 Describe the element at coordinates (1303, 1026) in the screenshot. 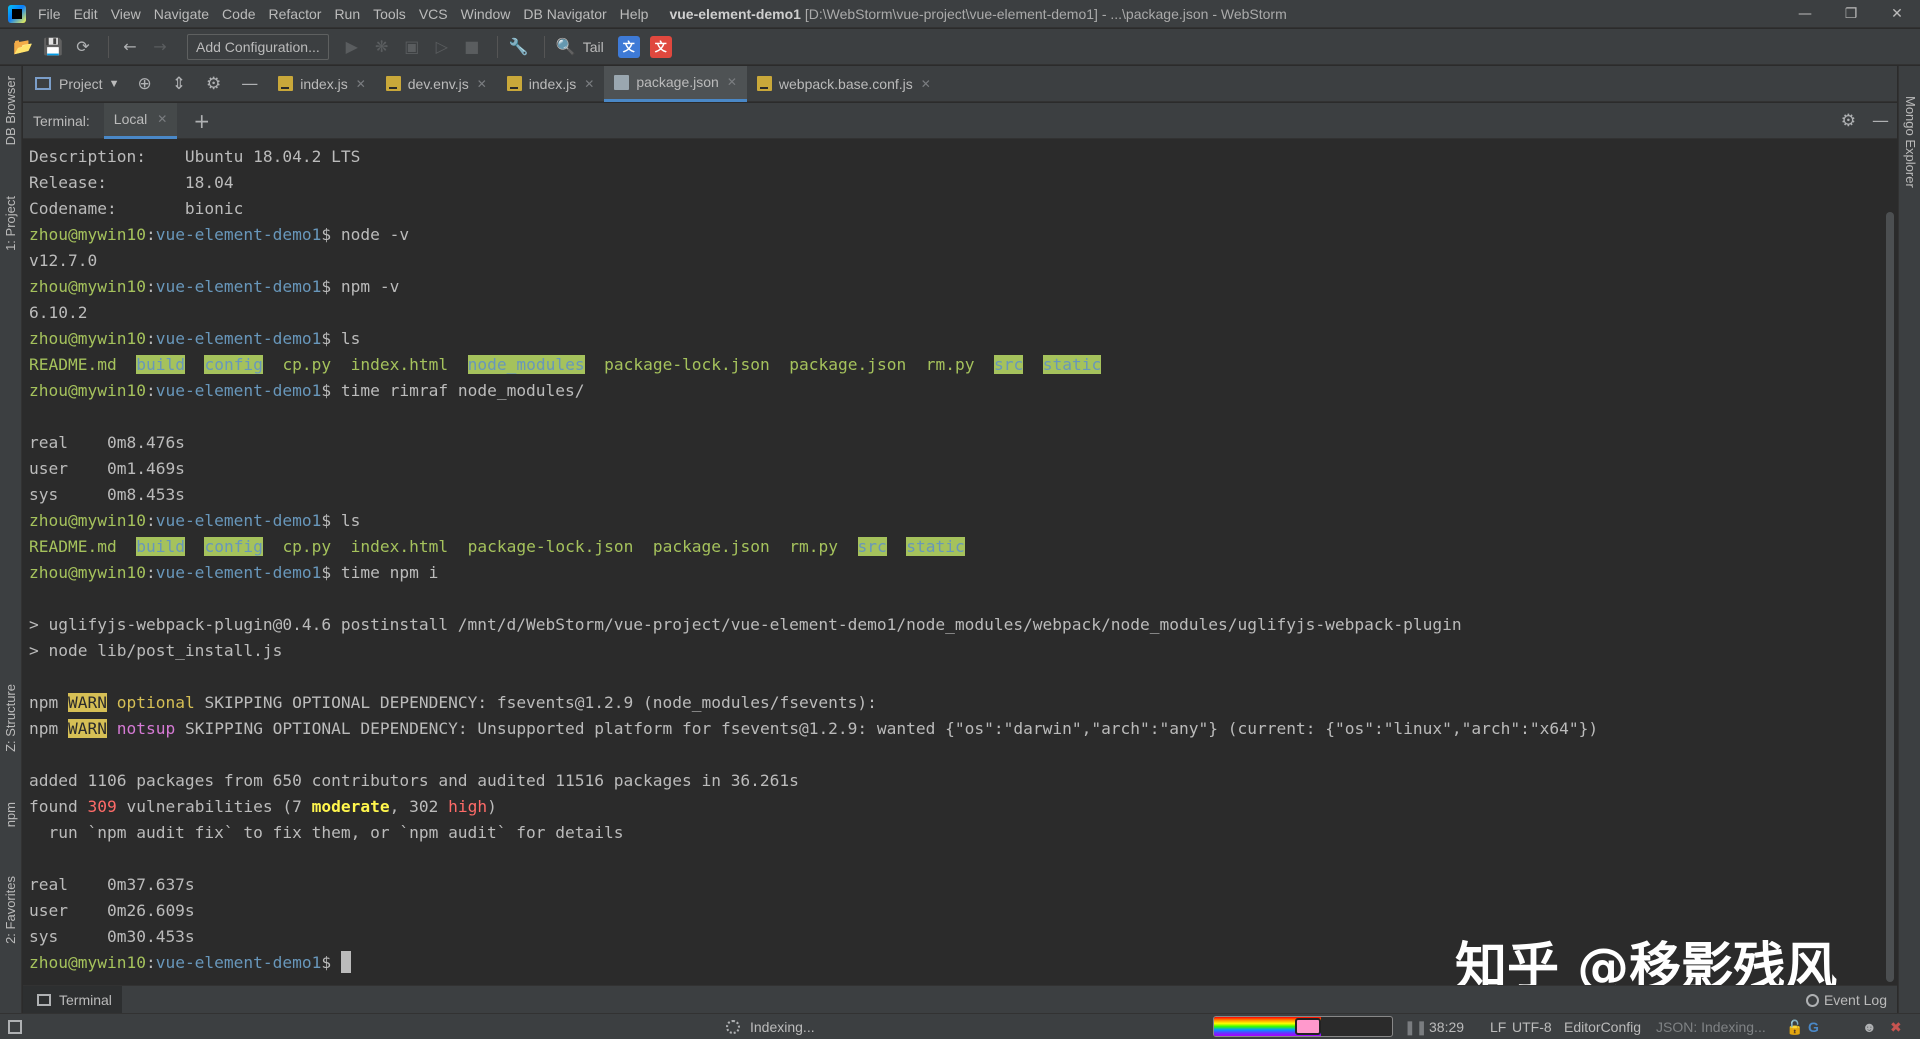

I see `indexing-progress-bar` at that location.